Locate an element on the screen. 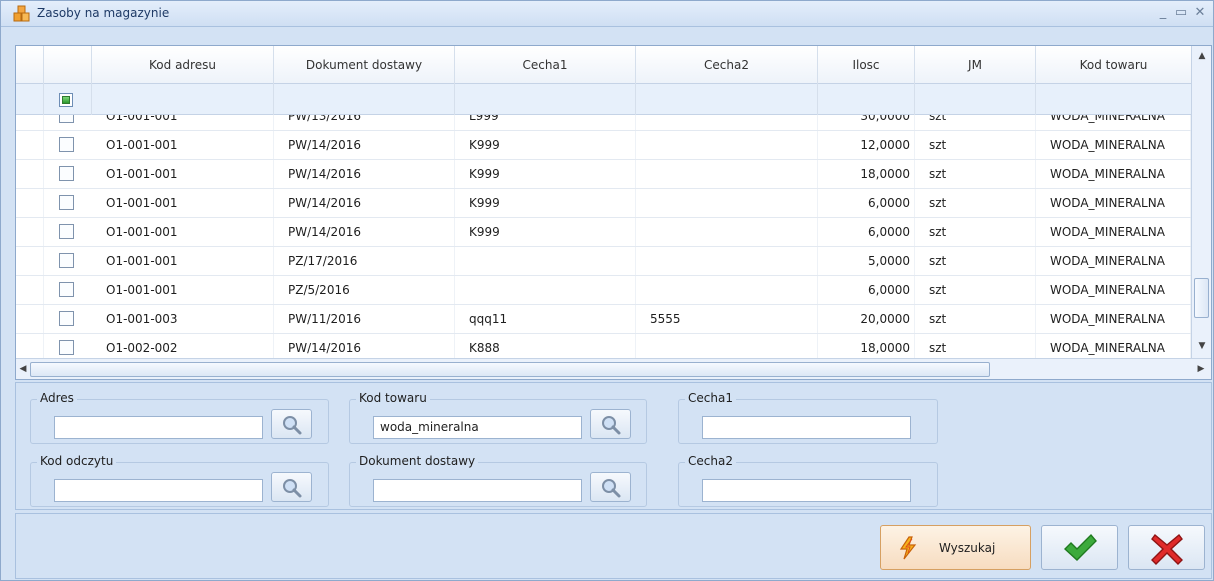 The image size is (1214, 581). adres-label: Adres is located at coordinates (57, 398).